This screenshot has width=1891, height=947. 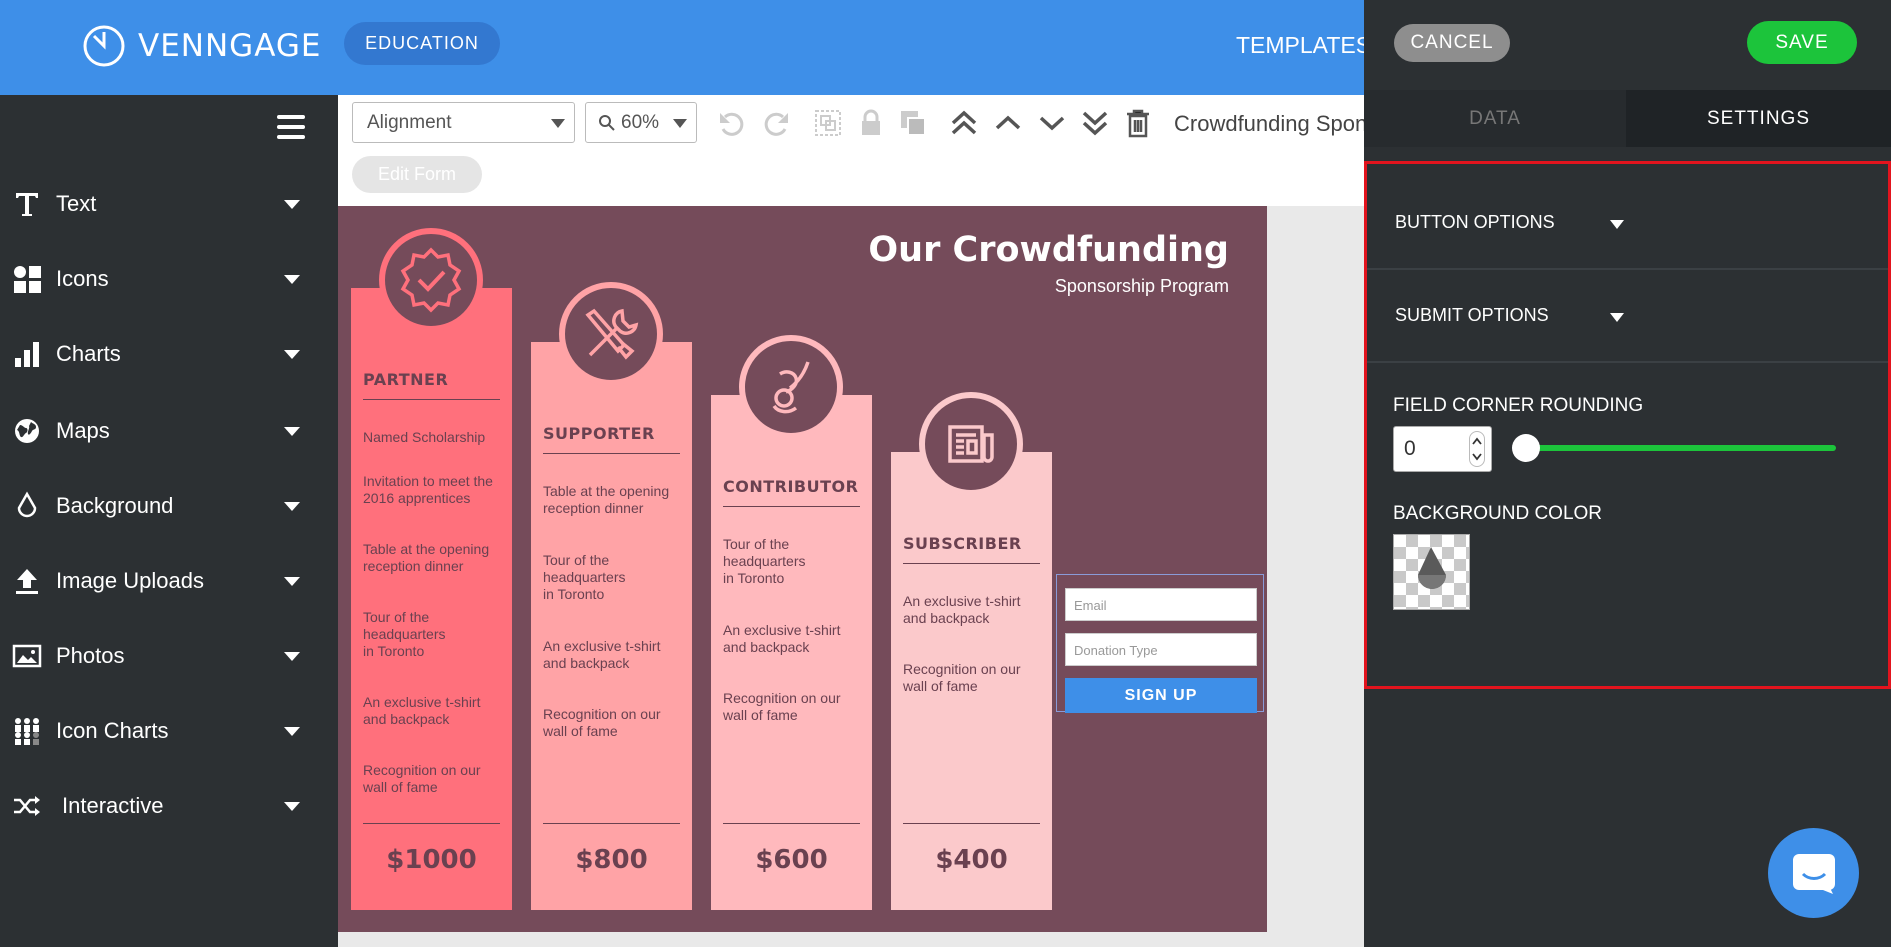 I want to click on sidebar-item-icon-charts: Icon Charts, so click(x=169, y=731).